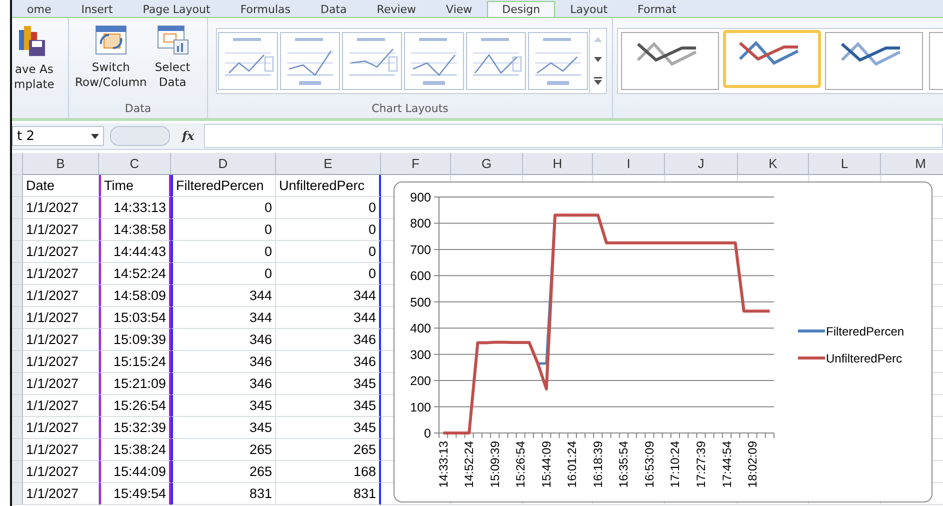  What do you see at coordinates (328, 494) in the screenshot?
I see `table-cell: 831` at bounding box center [328, 494].